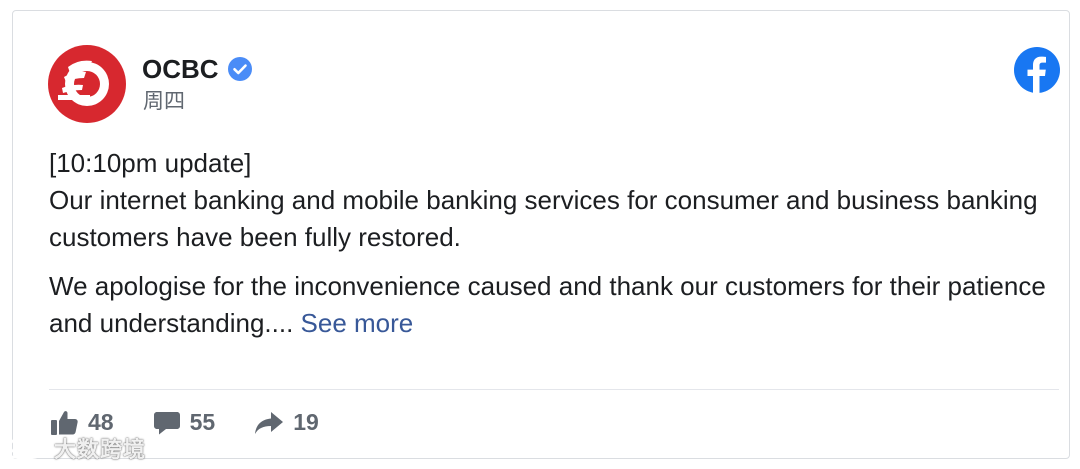 The width and height of the screenshot is (1080, 469). Describe the element at coordinates (239, 69) in the screenshot. I see `verified-badge-icon` at that location.